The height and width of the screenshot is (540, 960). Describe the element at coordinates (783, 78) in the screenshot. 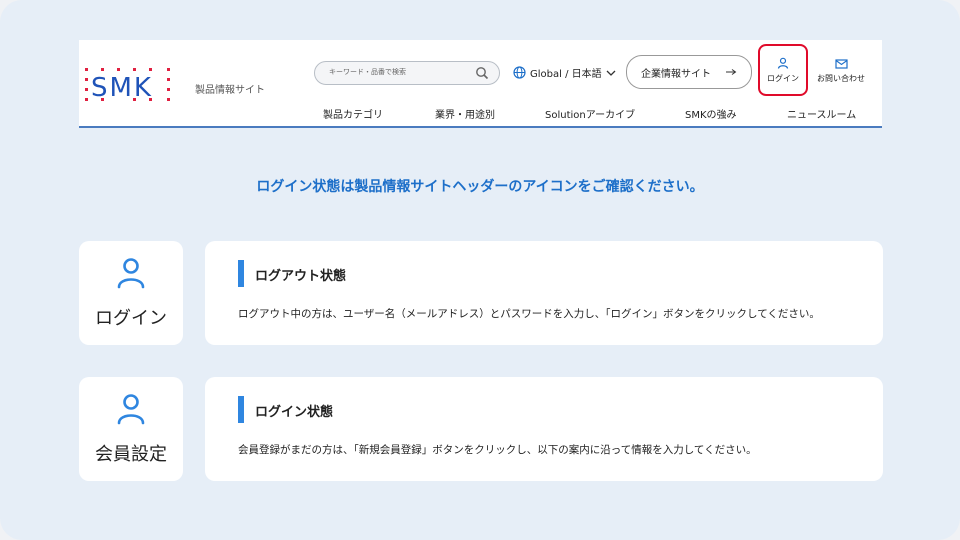

I see `login-label: ログイン` at that location.